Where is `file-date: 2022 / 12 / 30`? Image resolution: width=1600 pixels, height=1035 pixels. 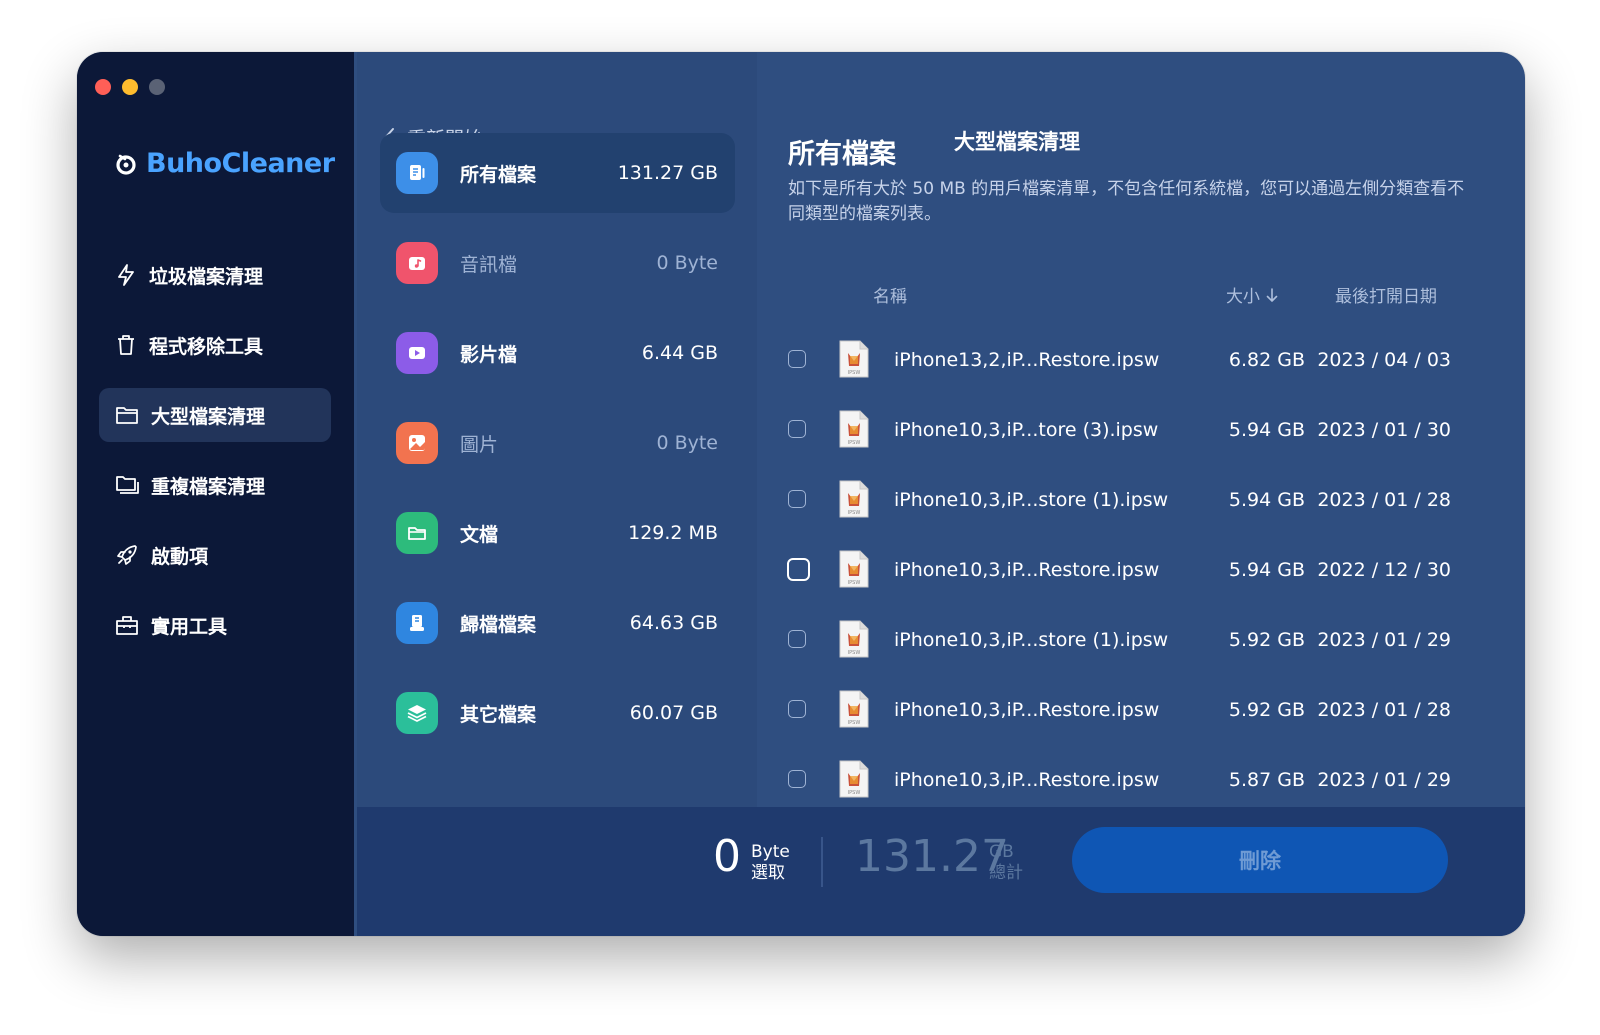
file-date: 2022 / 12 / 30 is located at coordinates (1384, 570).